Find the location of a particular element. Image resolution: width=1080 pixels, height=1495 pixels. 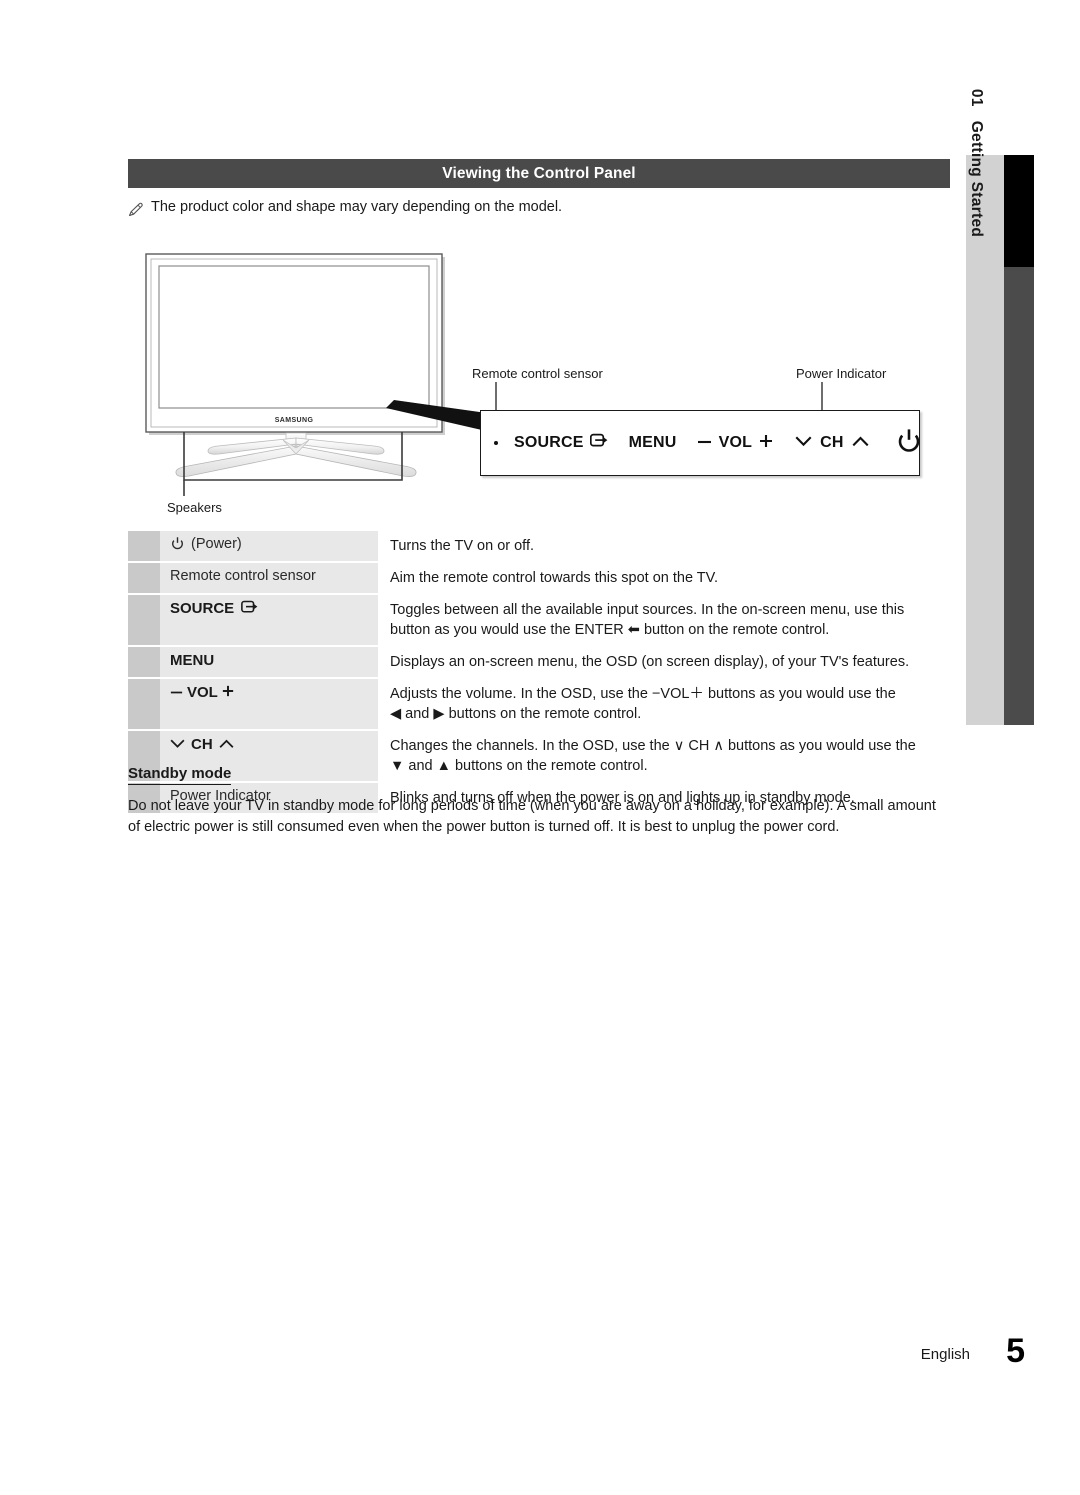

panel-menu-button: MENU is located at coordinates (653, 443).